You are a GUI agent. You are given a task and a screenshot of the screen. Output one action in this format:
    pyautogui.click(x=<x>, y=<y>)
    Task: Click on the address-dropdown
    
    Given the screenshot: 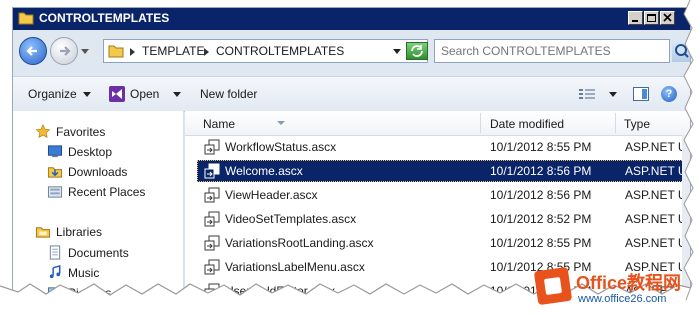 What is the action you would take?
    pyautogui.click(x=397, y=51)
    